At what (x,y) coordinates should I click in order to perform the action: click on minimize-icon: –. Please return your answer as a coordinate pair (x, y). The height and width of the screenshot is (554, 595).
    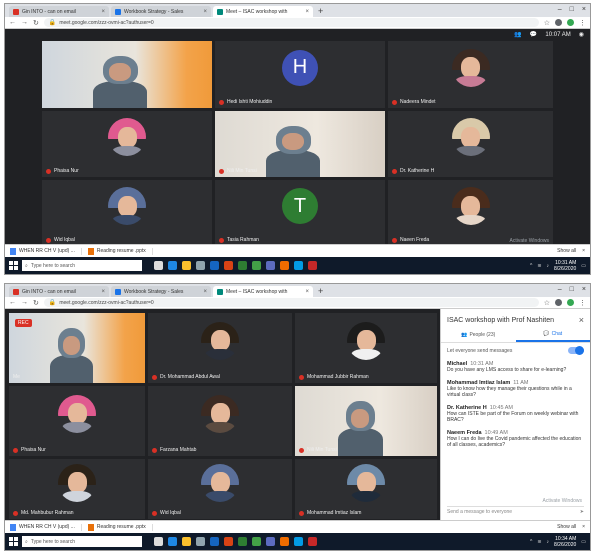
    Looking at the image, I should click on (560, 9).